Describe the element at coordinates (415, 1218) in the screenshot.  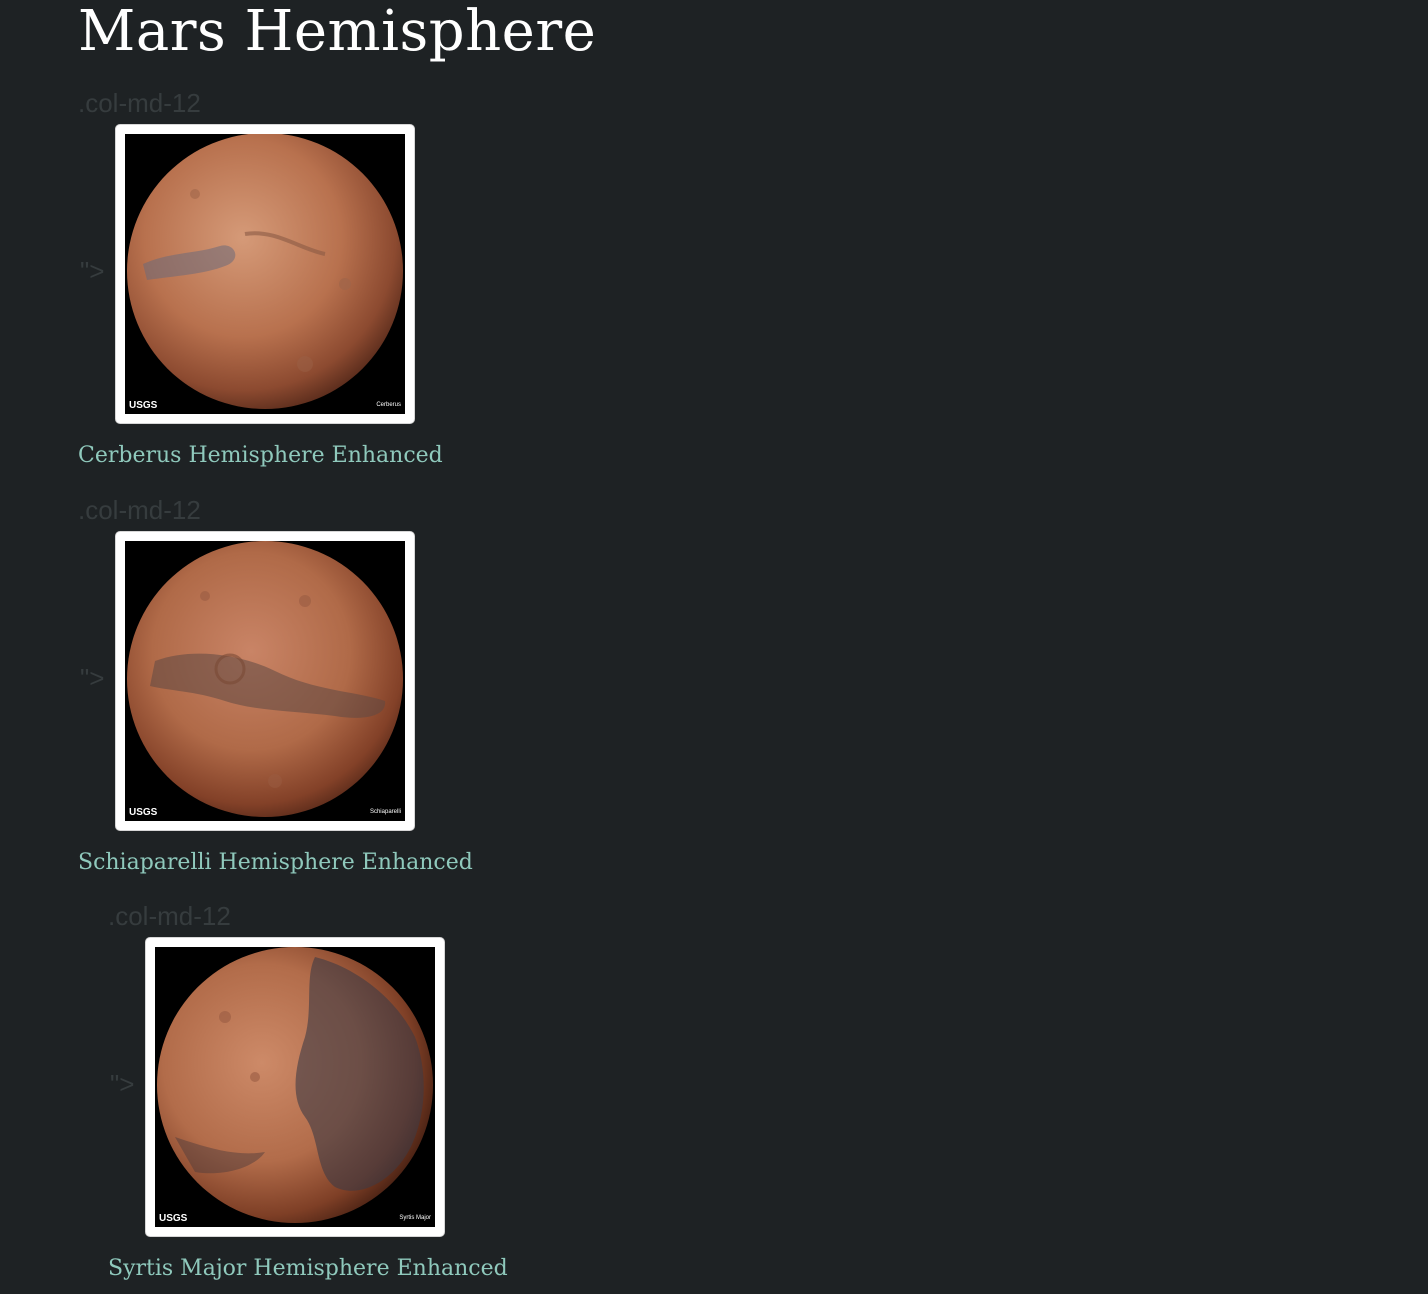
I see `image-caption: Syrtis Major` at that location.